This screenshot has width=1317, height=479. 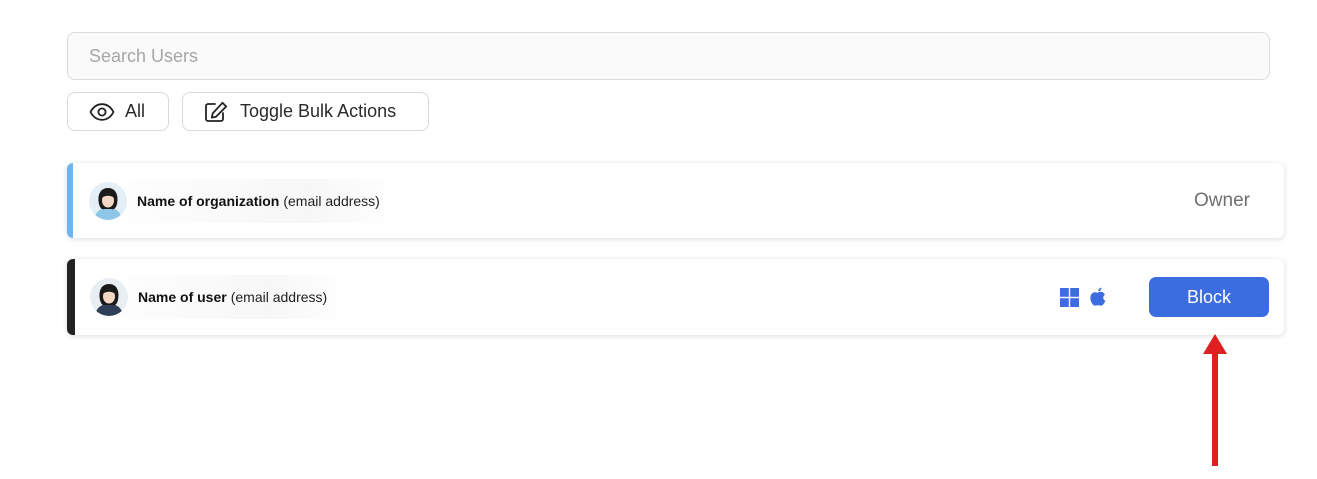 What do you see at coordinates (1098, 299) in the screenshot?
I see `apple-icon` at bounding box center [1098, 299].